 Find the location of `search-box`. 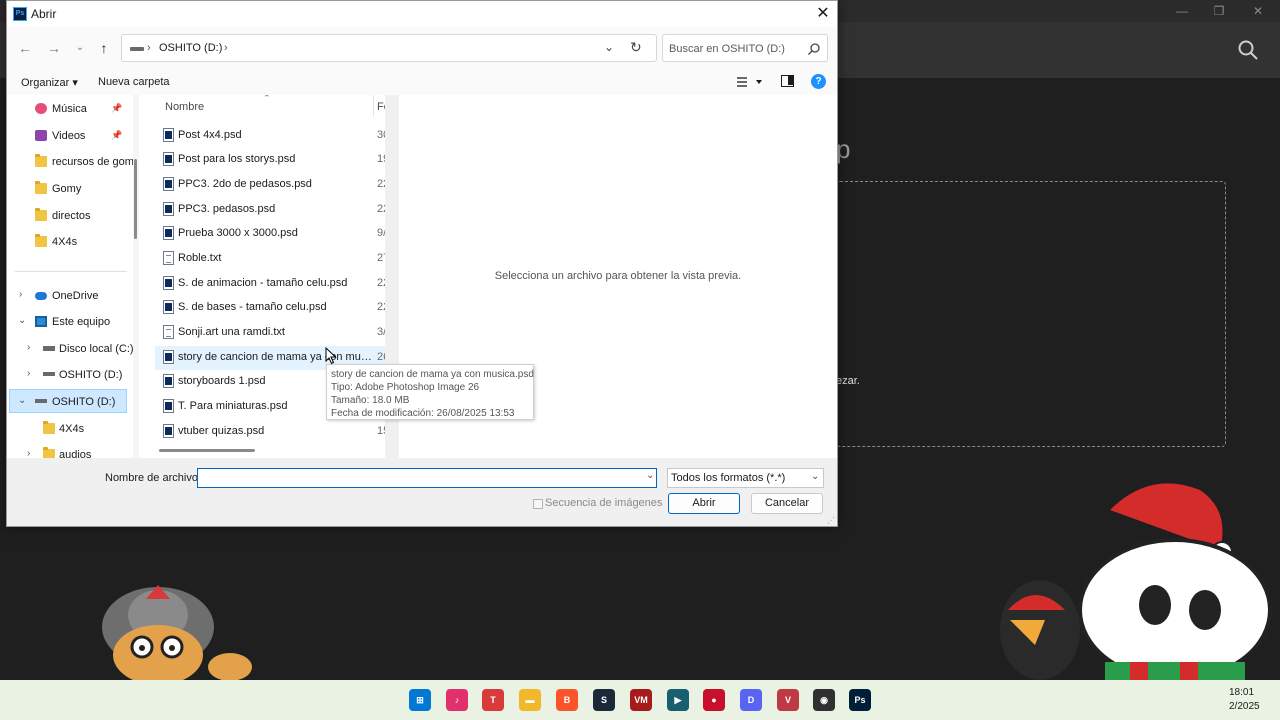

search-box is located at coordinates (745, 48).